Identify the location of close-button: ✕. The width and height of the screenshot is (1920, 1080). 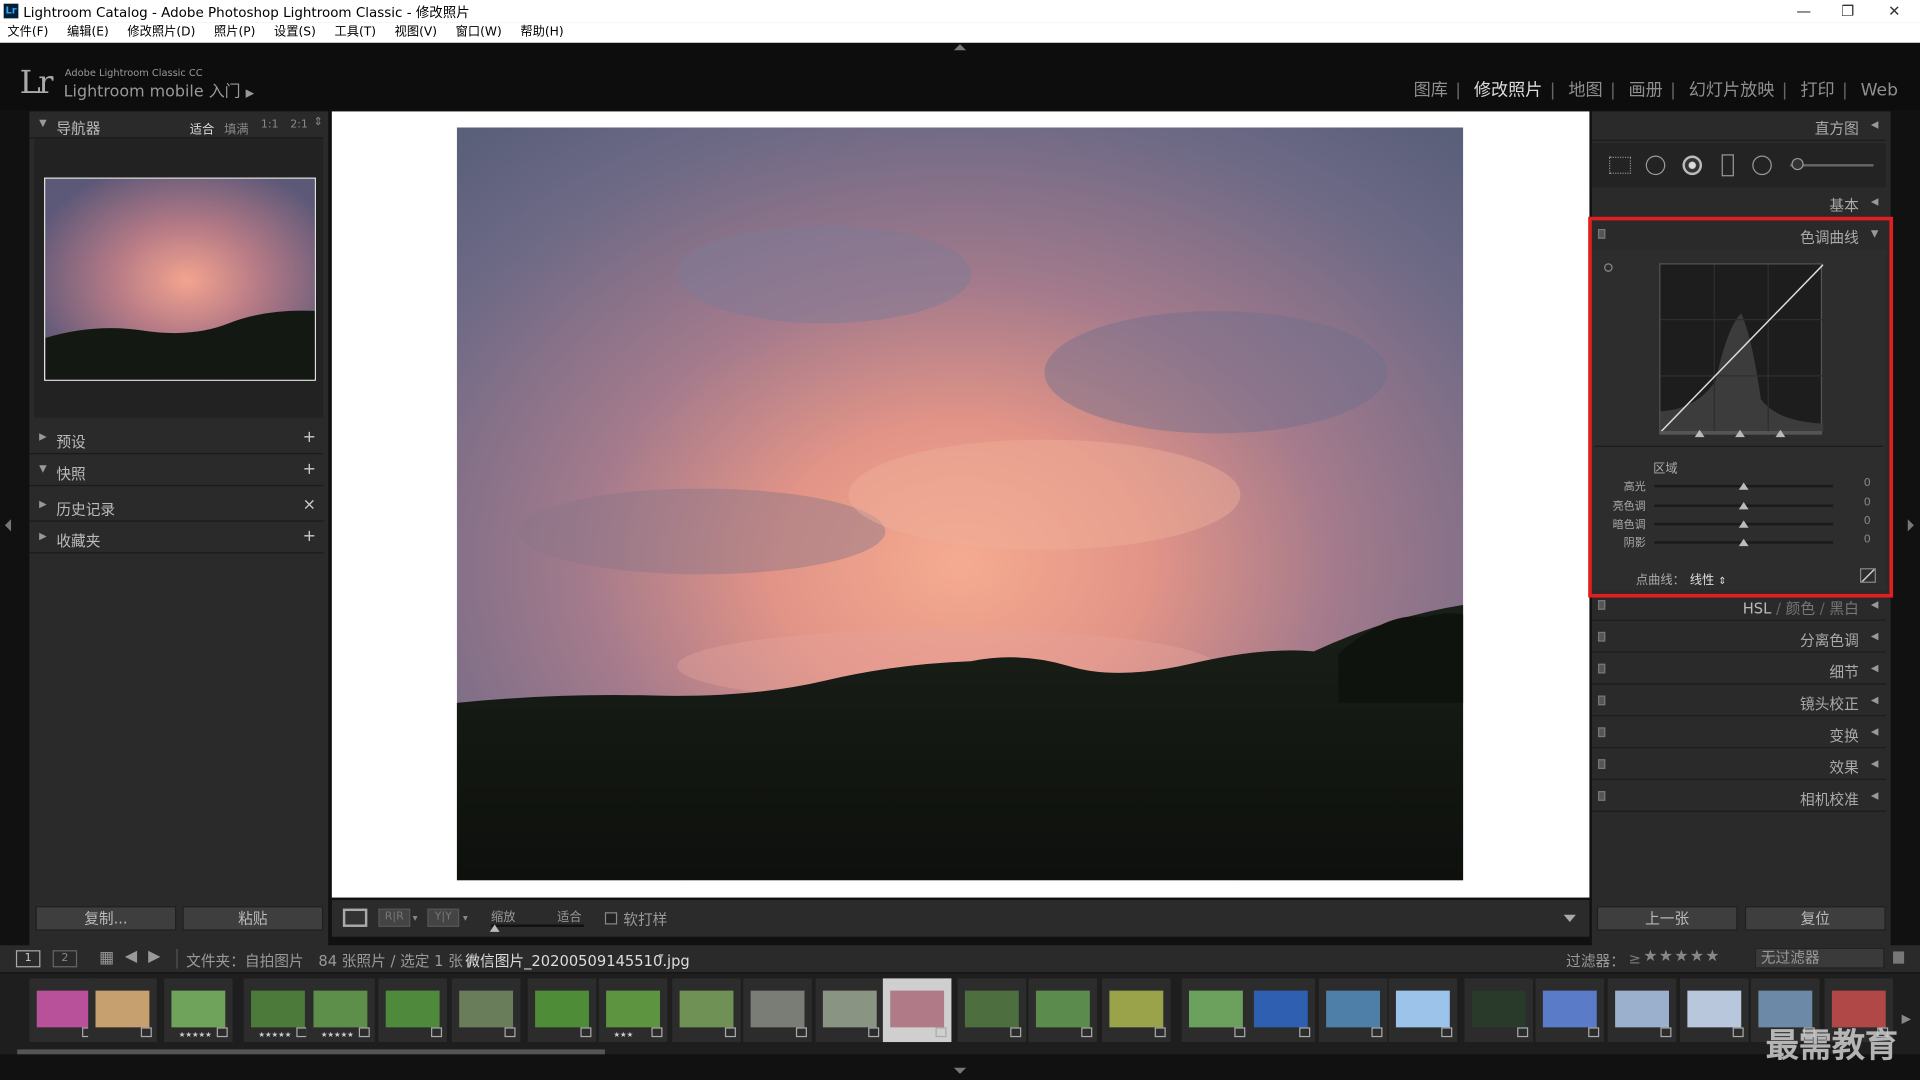
(1894, 11).